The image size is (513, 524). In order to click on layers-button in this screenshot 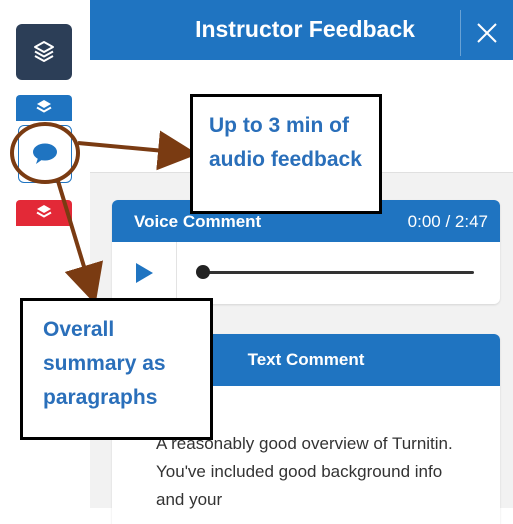, I will do `click(44, 52)`.